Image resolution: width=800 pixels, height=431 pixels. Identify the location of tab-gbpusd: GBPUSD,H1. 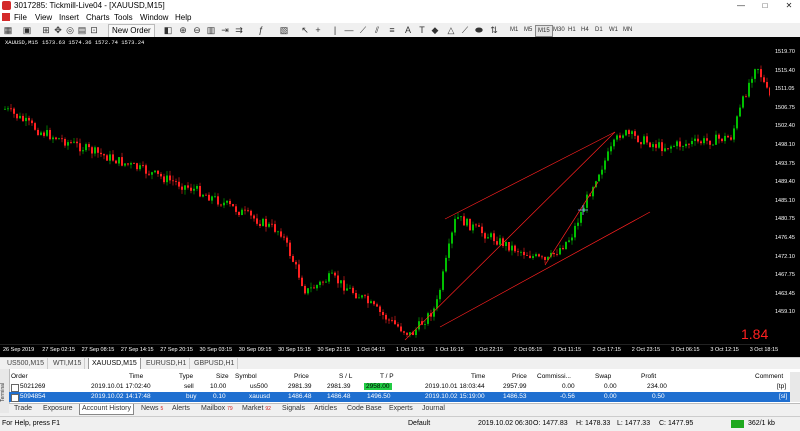
(215, 363).